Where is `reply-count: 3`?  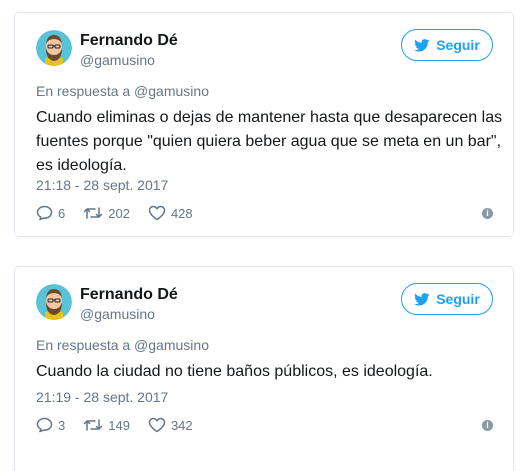 reply-count: 3 is located at coordinates (62, 425).